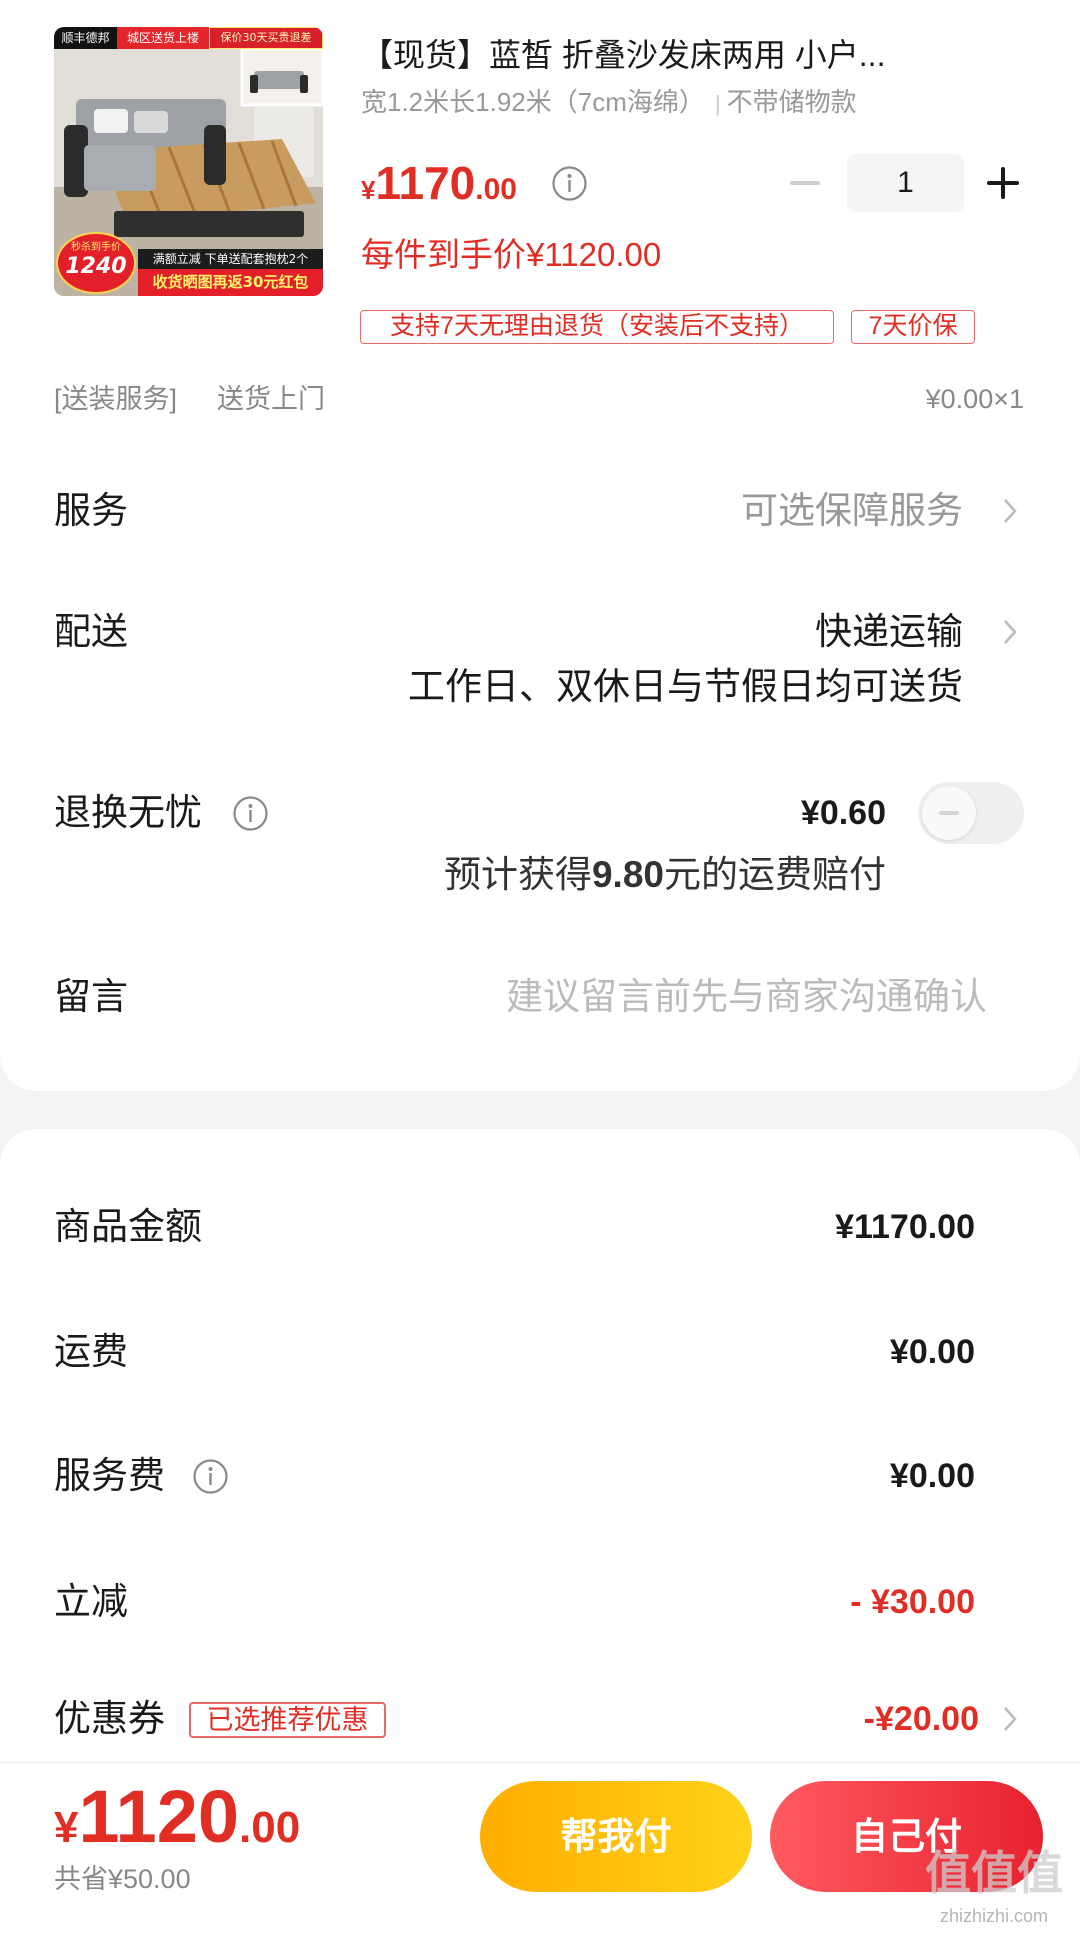  I want to click on spec-size: 宽1.2米长1.92米（7cm海绵）, so click(533, 102).